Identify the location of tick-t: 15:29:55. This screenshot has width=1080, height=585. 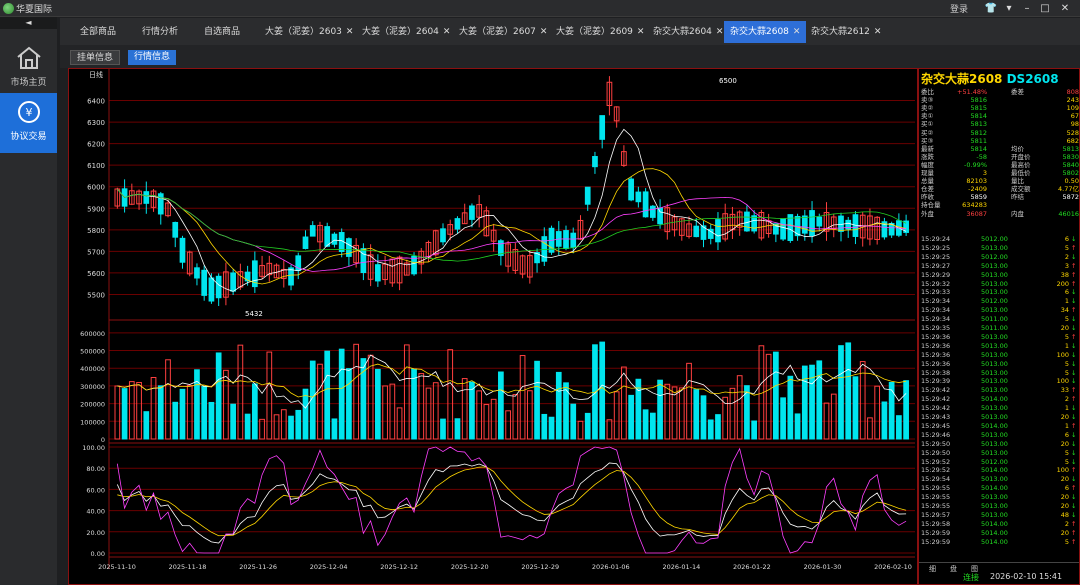
(936, 488).